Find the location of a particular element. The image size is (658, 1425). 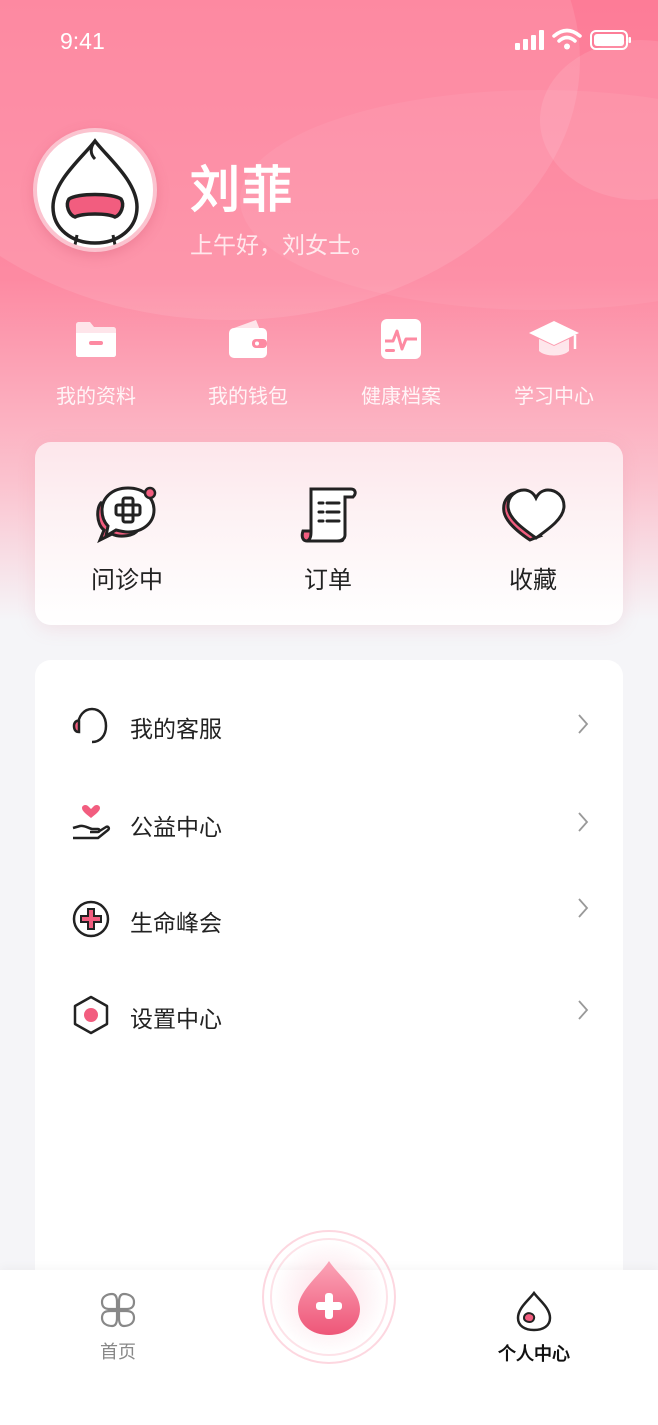

quick-action-label: 学习中心 is located at coordinates (554, 396).